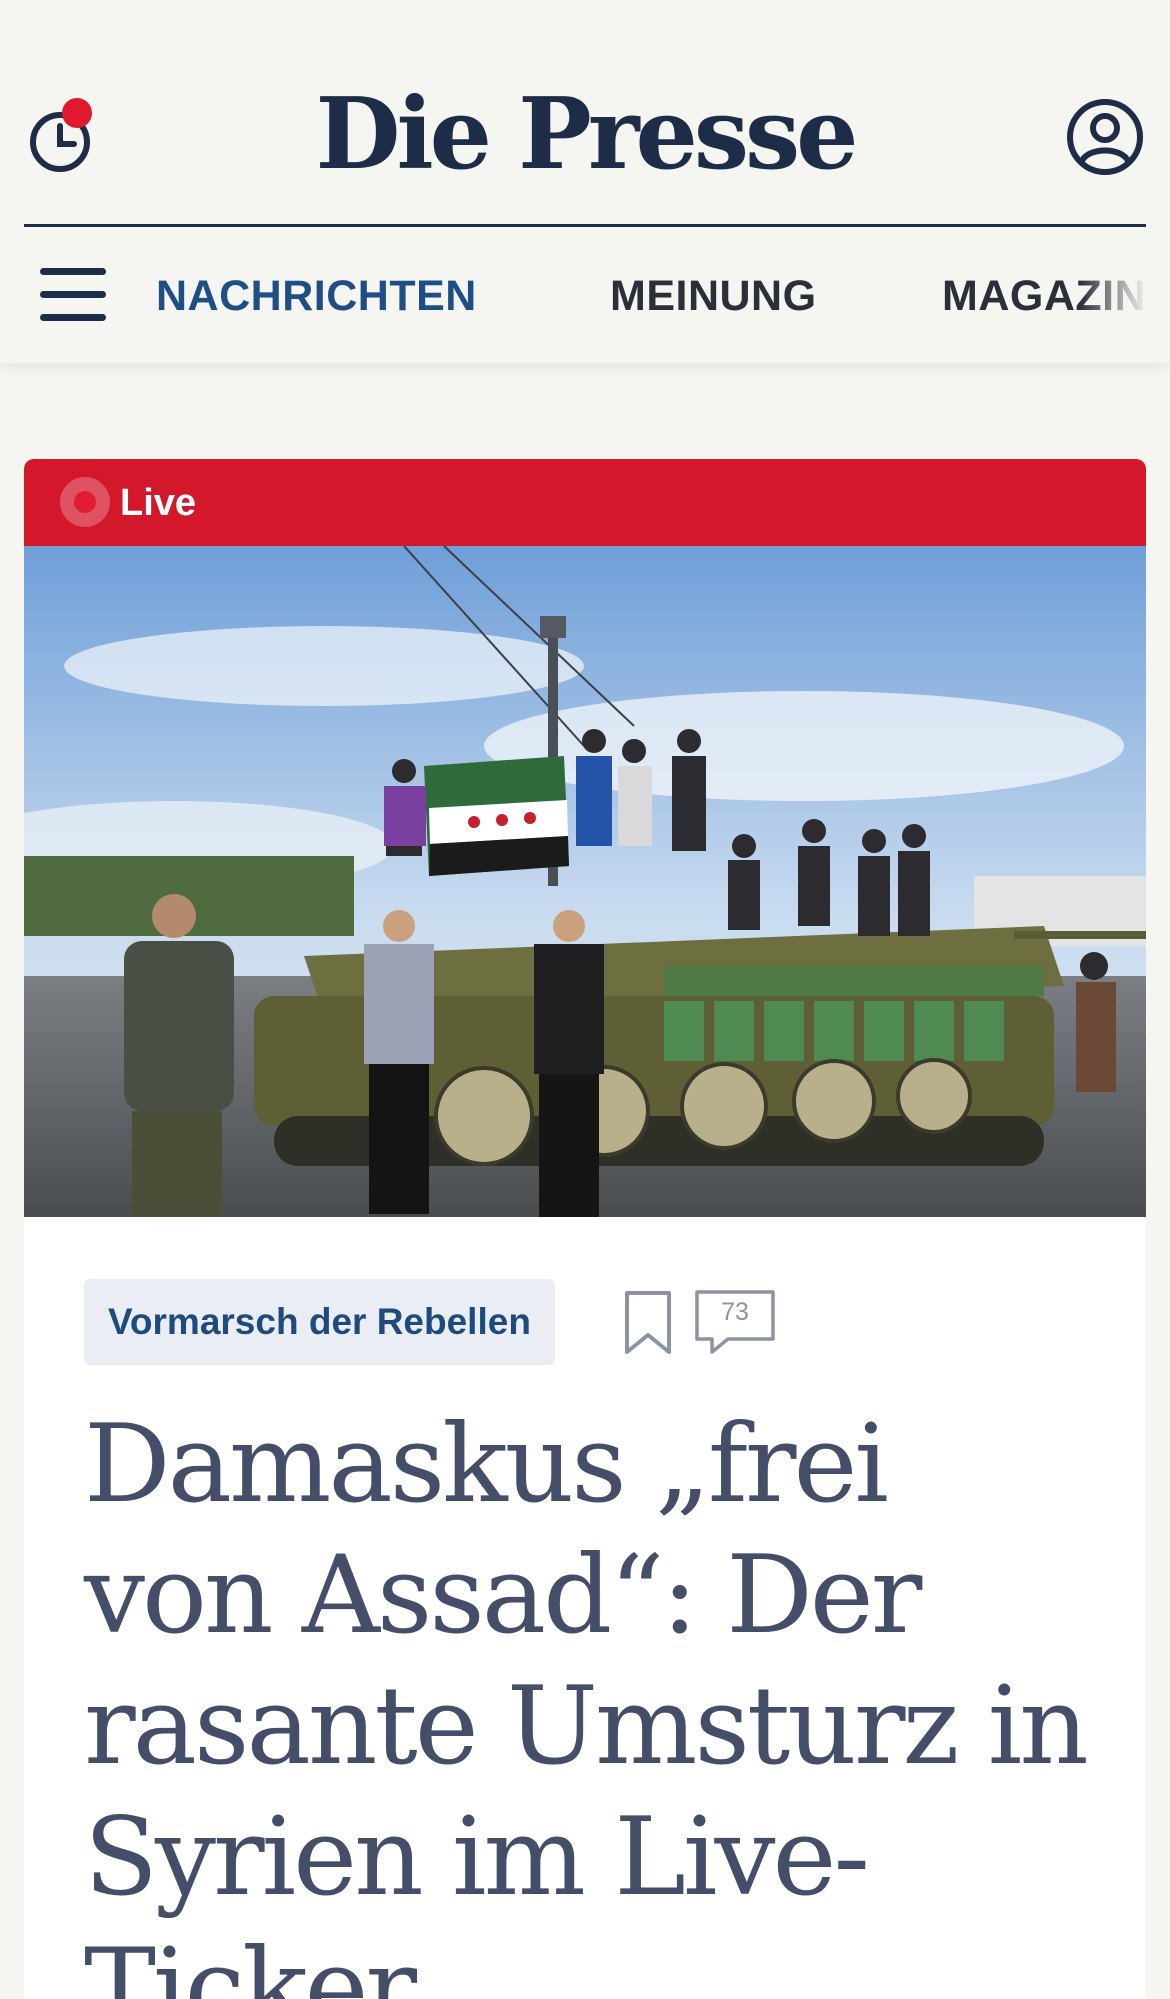  I want to click on hamburger-menu-icon, so click(73, 271).